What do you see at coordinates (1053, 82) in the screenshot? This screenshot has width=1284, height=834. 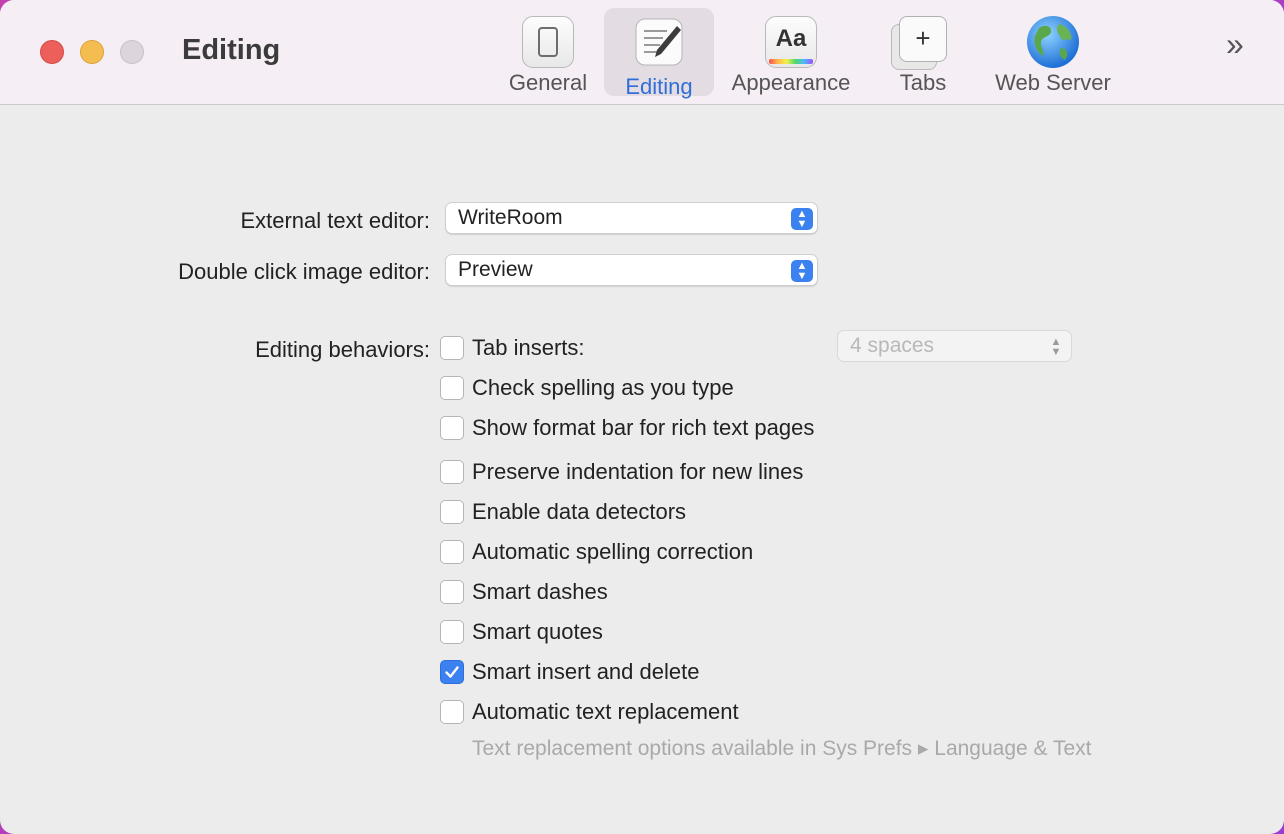 I see `toolbar-tab-label: Web Server` at bounding box center [1053, 82].